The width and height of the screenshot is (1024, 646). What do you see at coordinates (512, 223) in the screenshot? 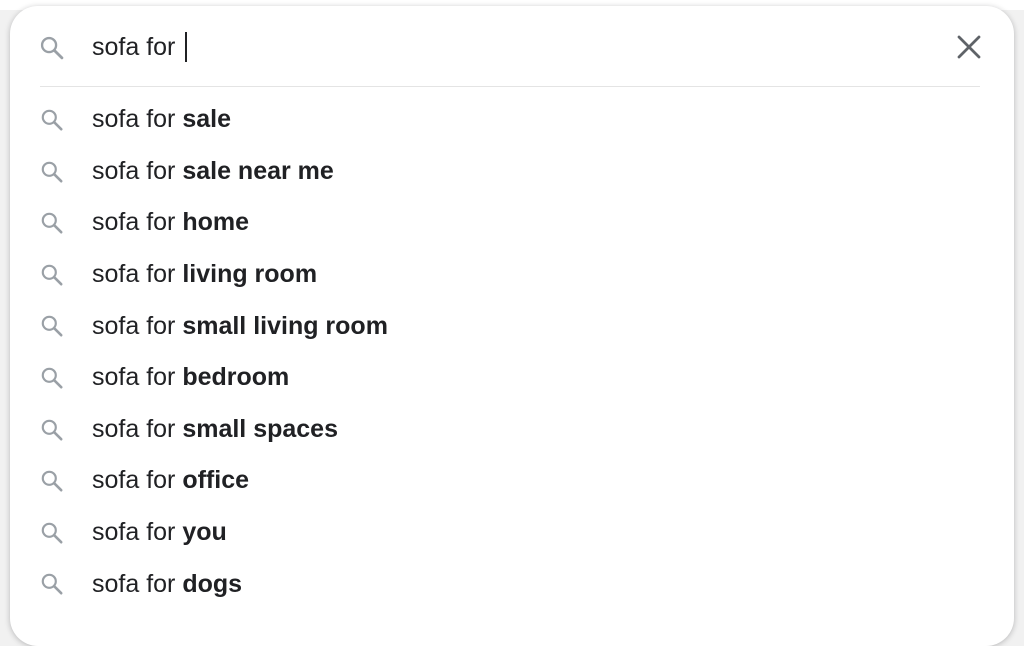
I see `suggestion-item: sofa for home` at bounding box center [512, 223].